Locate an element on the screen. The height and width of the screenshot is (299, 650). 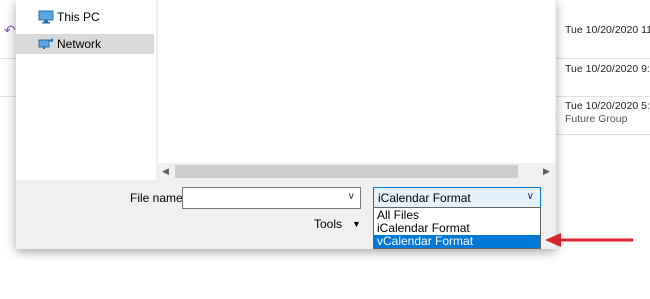
network-icon is located at coordinates (45, 43).